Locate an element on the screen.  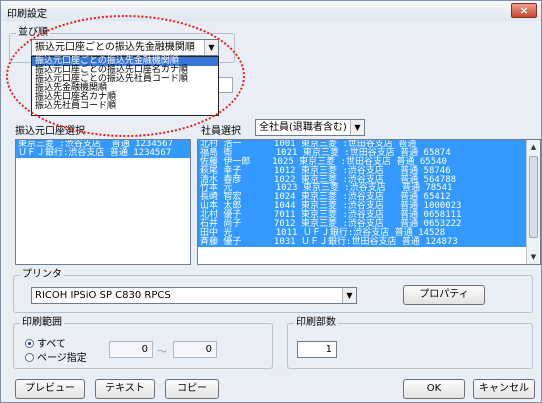
ok-button: OK is located at coordinates (434, 389).